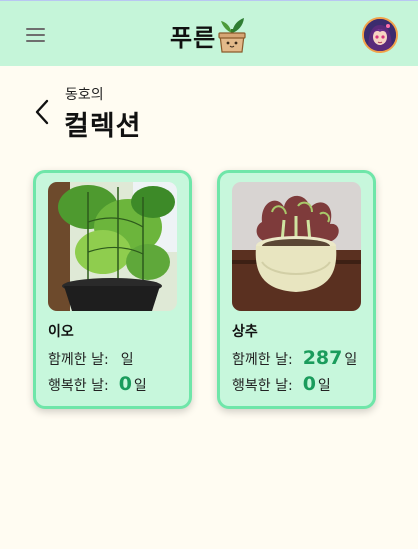 This screenshot has height=549, width=418. Describe the element at coordinates (294, 358) in the screenshot. I see `together-days-row: 함께한 날: 287 일` at that location.